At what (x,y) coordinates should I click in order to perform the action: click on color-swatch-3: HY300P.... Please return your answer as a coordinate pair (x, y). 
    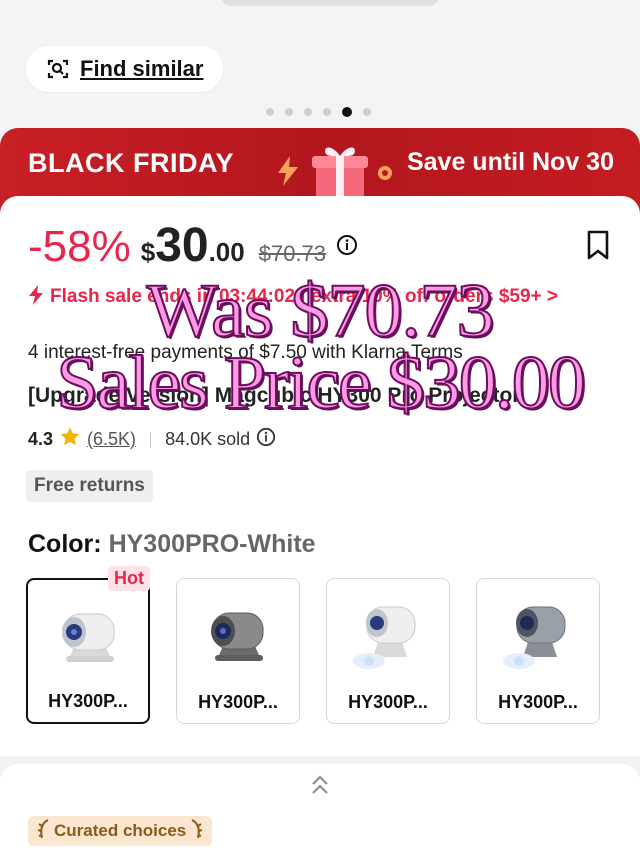
    Looking at the image, I should click on (388, 651).